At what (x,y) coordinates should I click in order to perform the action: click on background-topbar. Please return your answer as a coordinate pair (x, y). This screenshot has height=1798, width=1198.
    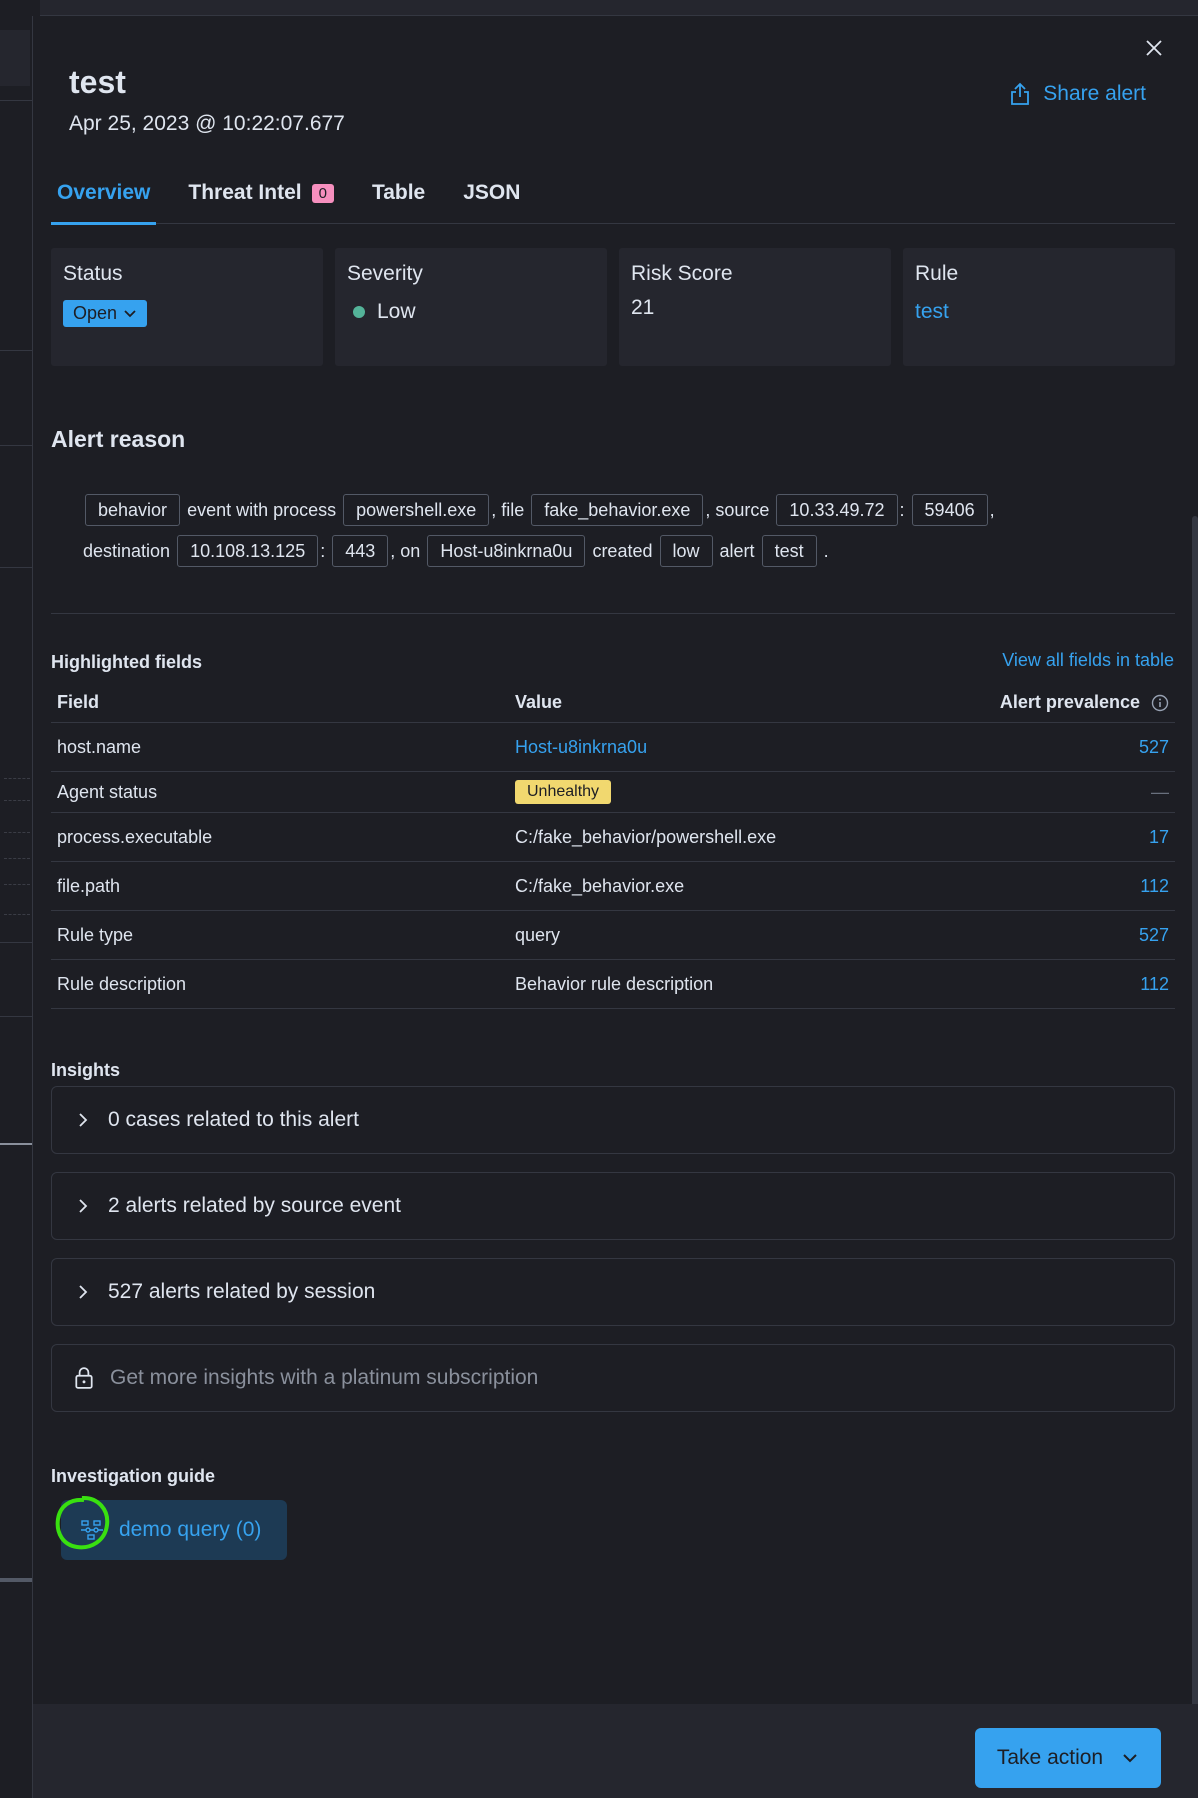
    Looking at the image, I should click on (599, 8).